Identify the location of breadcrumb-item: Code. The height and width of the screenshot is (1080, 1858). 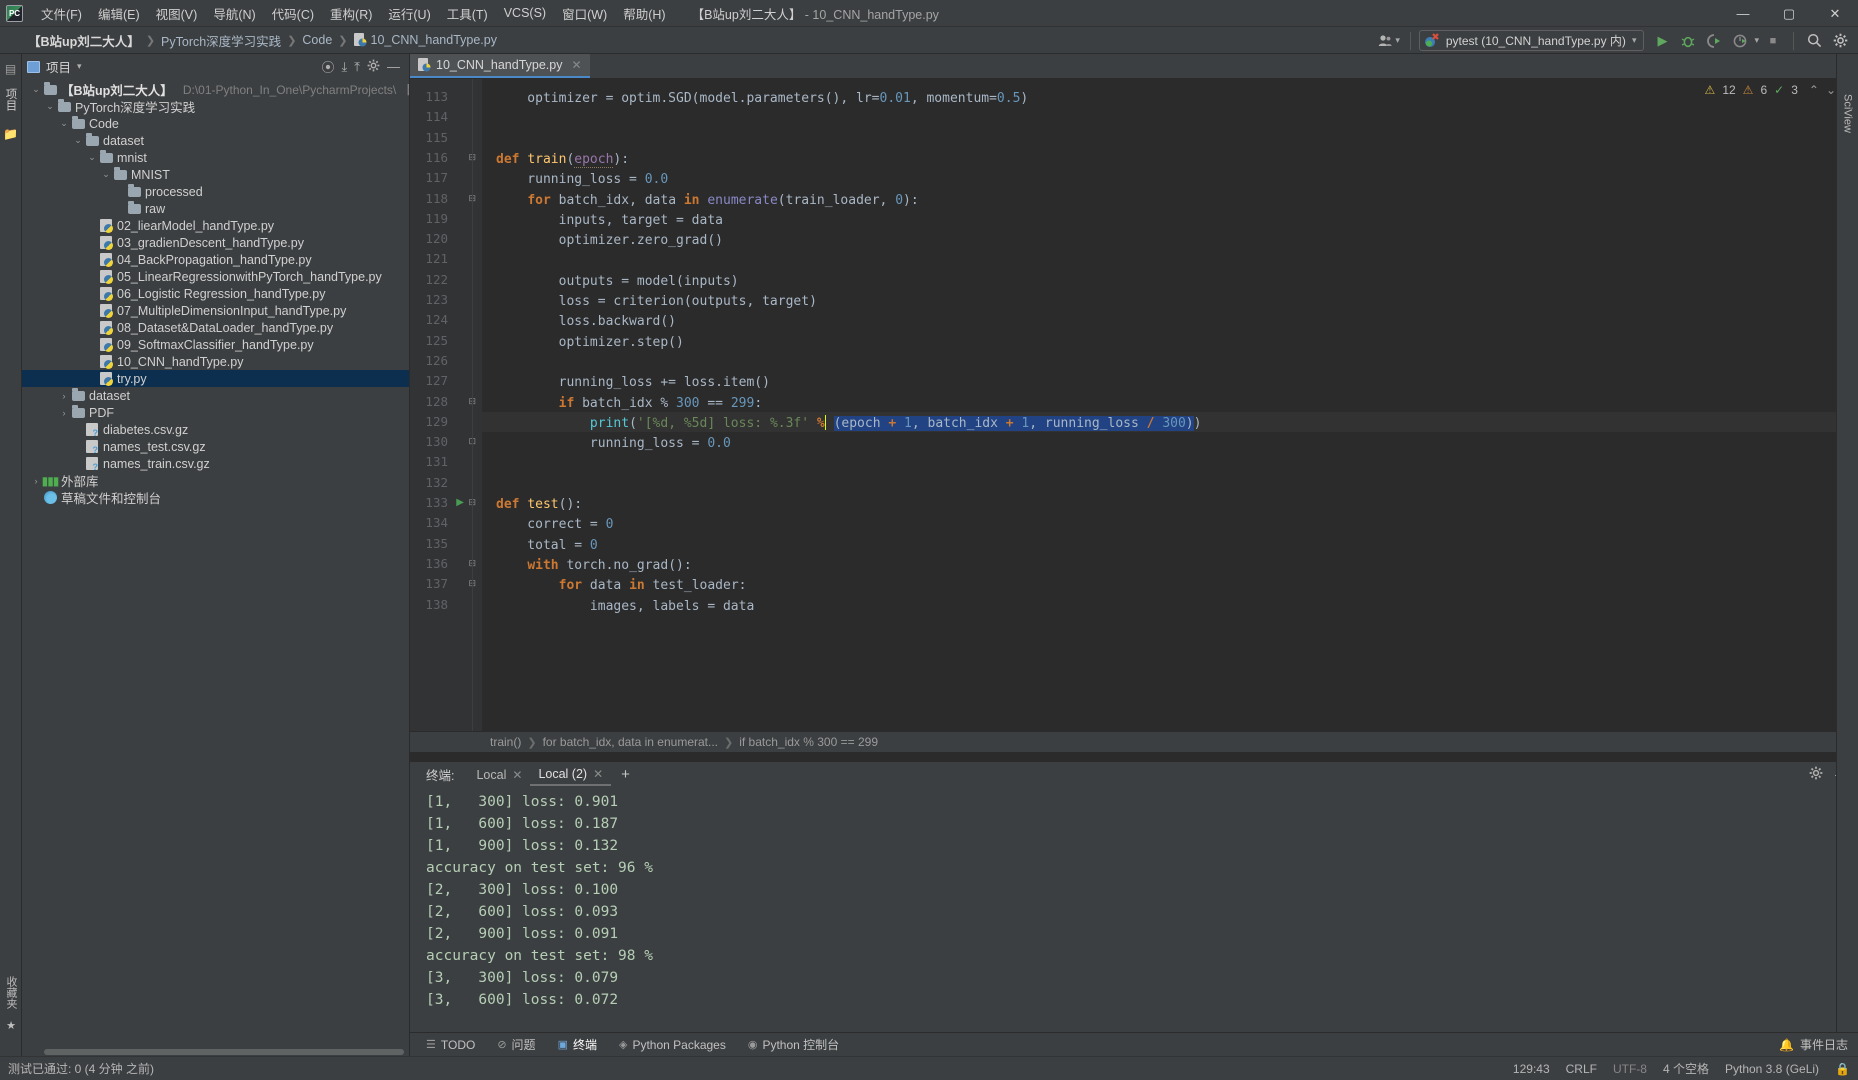
(317, 40).